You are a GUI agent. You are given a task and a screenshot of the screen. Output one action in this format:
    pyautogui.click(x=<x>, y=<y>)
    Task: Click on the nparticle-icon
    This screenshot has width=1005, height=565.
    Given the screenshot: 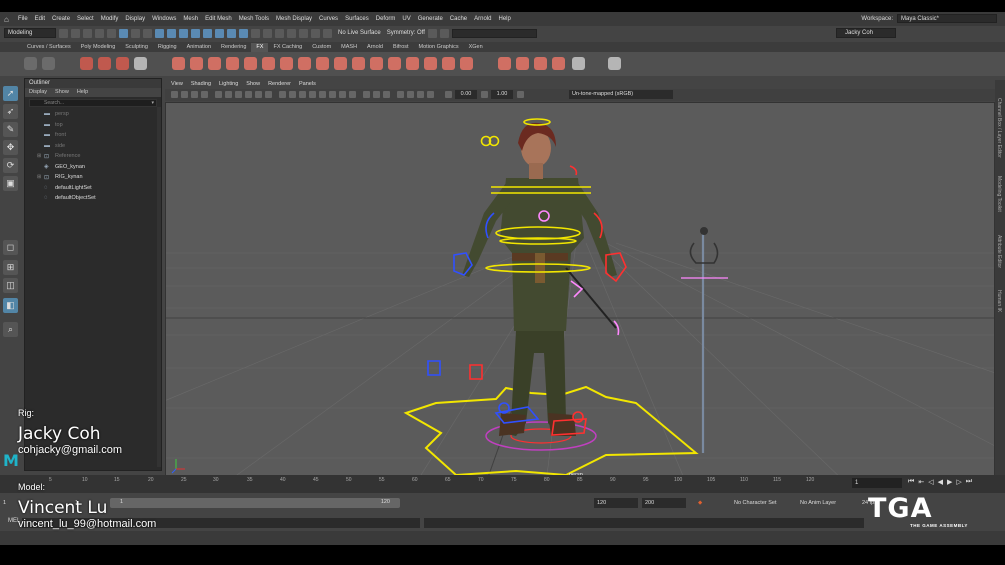 What is the action you would take?
    pyautogui.click(x=86, y=63)
    